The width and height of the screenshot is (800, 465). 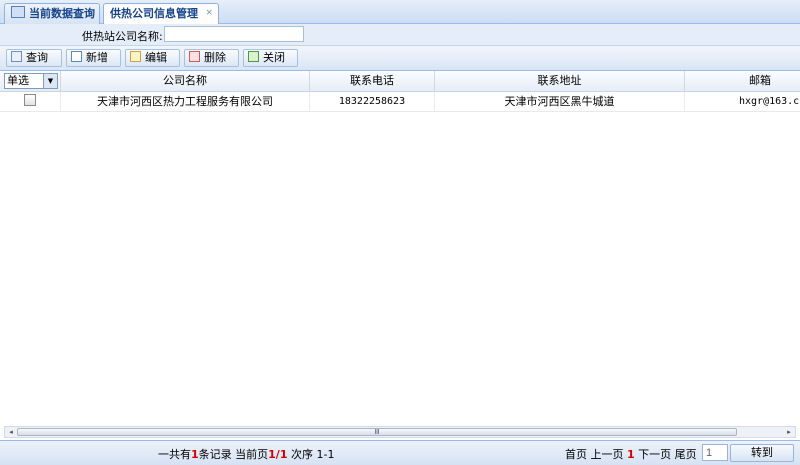 I want to click on button-label: 删除, so click(x=215, y=57).